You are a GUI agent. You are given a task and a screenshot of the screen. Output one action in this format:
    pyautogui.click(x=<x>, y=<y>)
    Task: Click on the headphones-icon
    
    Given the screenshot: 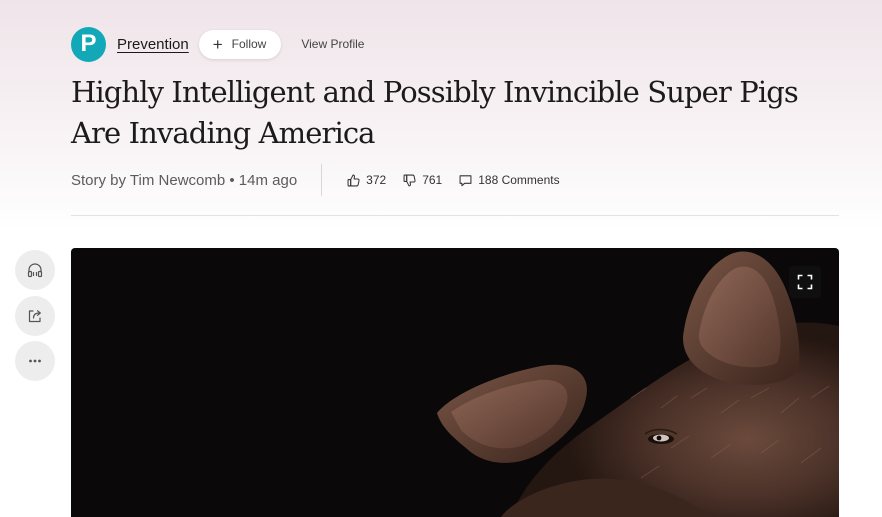 What is the action you would take?
    pyautogui.click(x=35, y=270)
    